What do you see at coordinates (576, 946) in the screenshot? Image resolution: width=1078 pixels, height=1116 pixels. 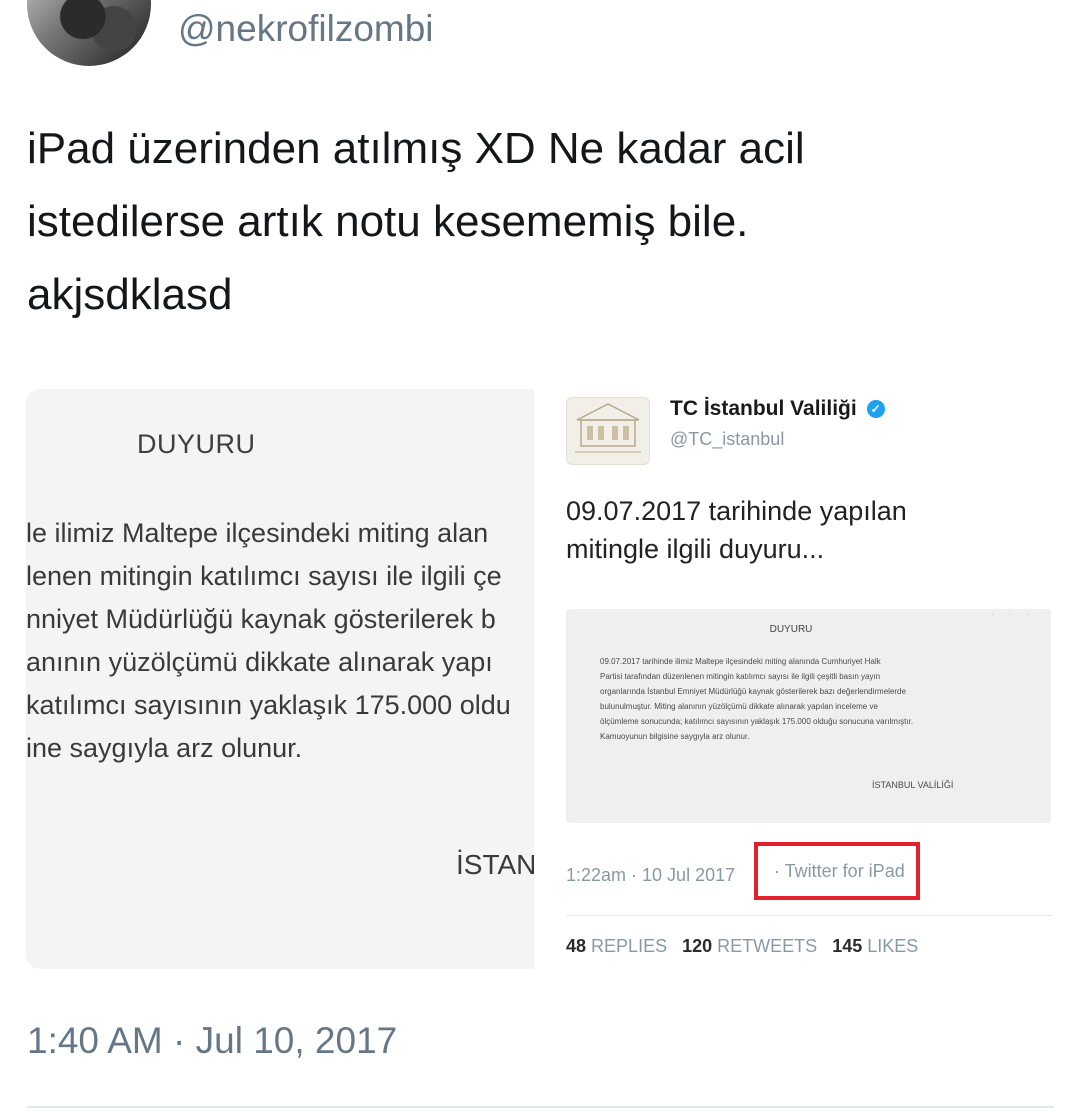 I see `replies-count: 48` at bounding box center [576, 946].